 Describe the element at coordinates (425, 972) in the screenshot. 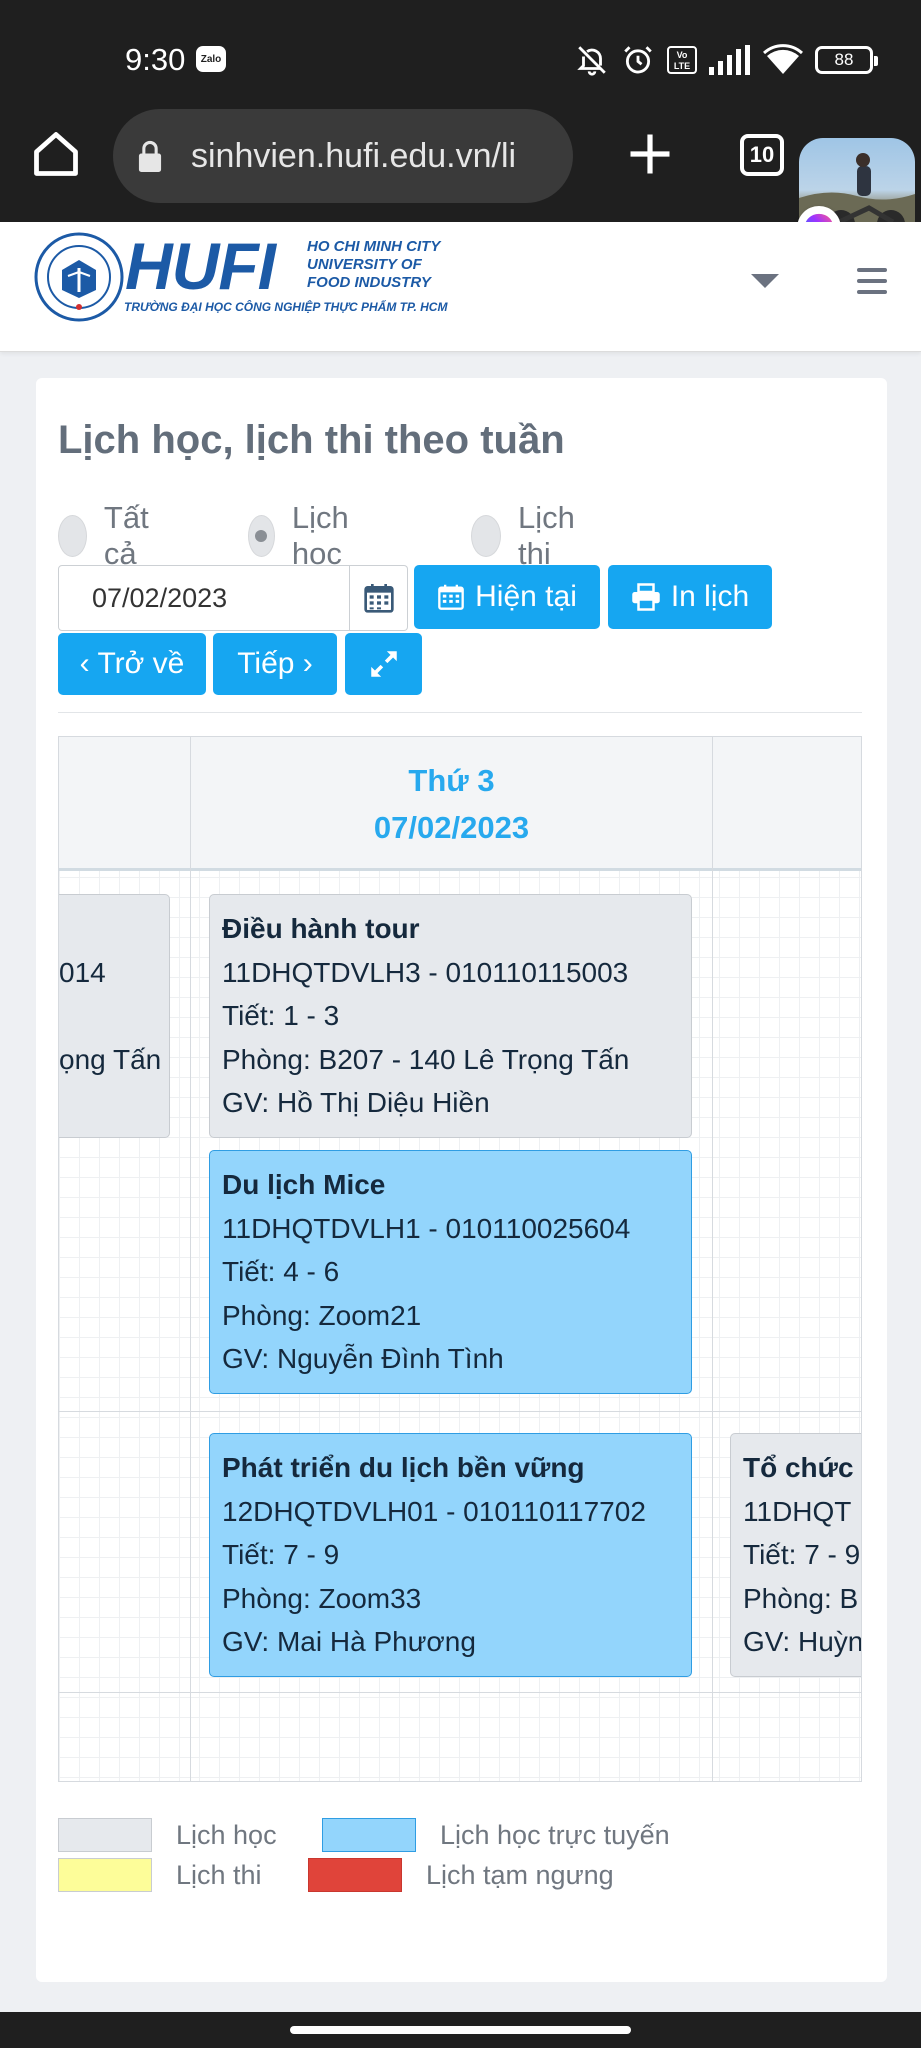

I see `event-code: 11DHQTDVLH3 - 010110115003` at that location.